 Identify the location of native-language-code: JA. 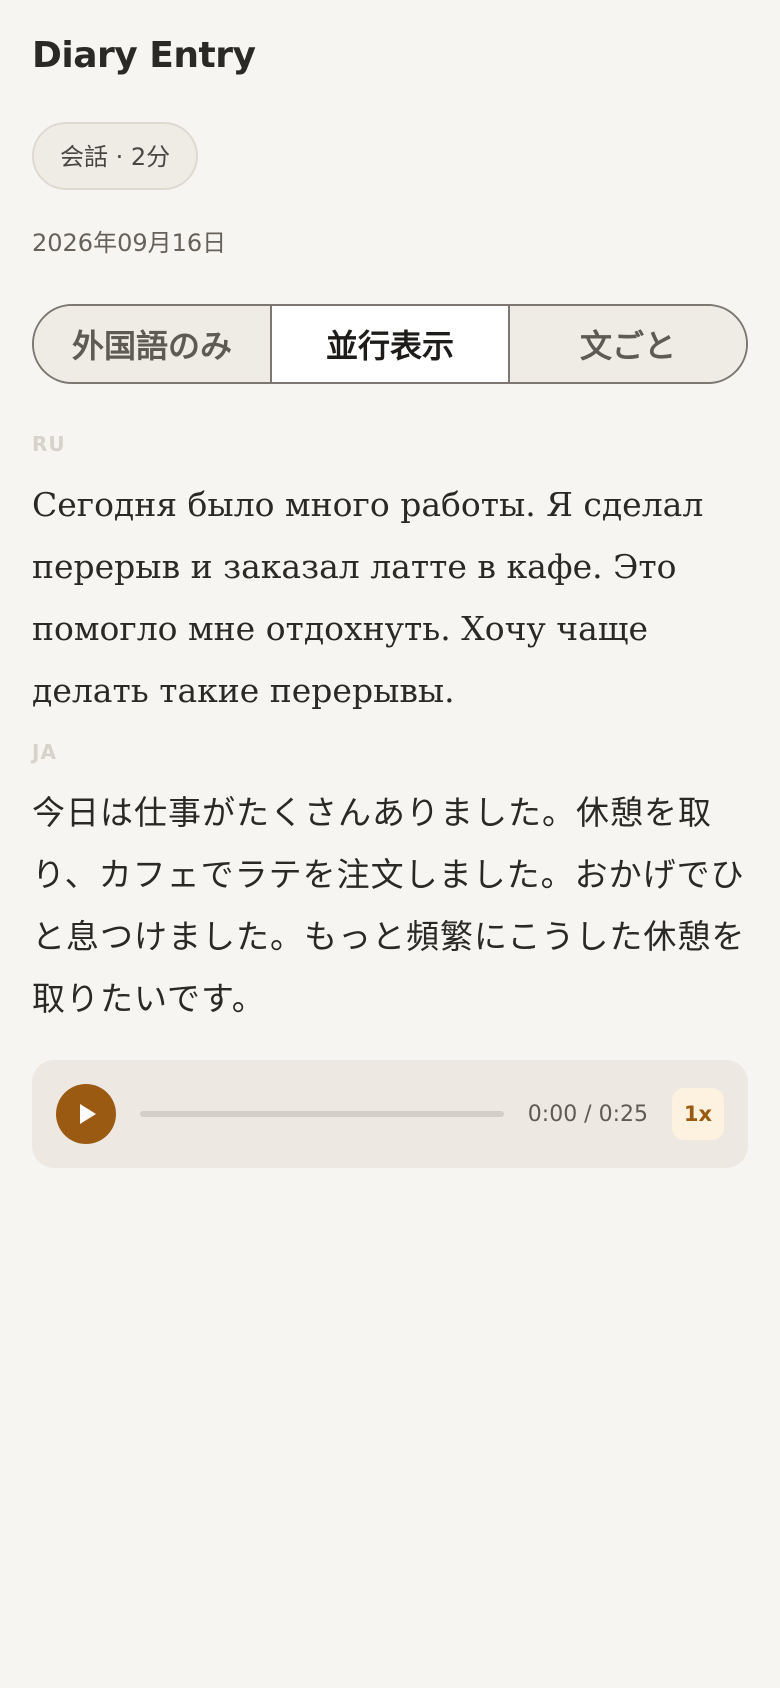
(44, 752).